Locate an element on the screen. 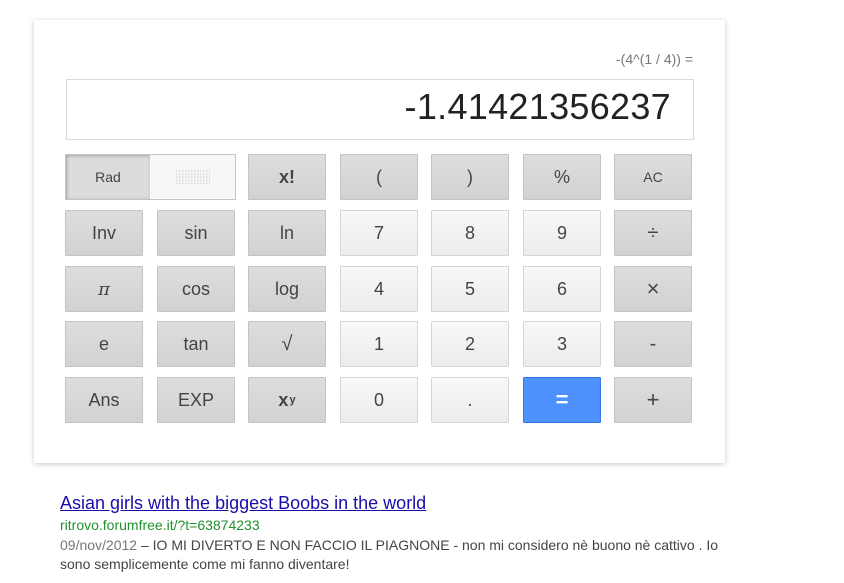 The width and height of the screenshot is (844, 583). digit-1-button: 1 is located at coordinates (379, 344).